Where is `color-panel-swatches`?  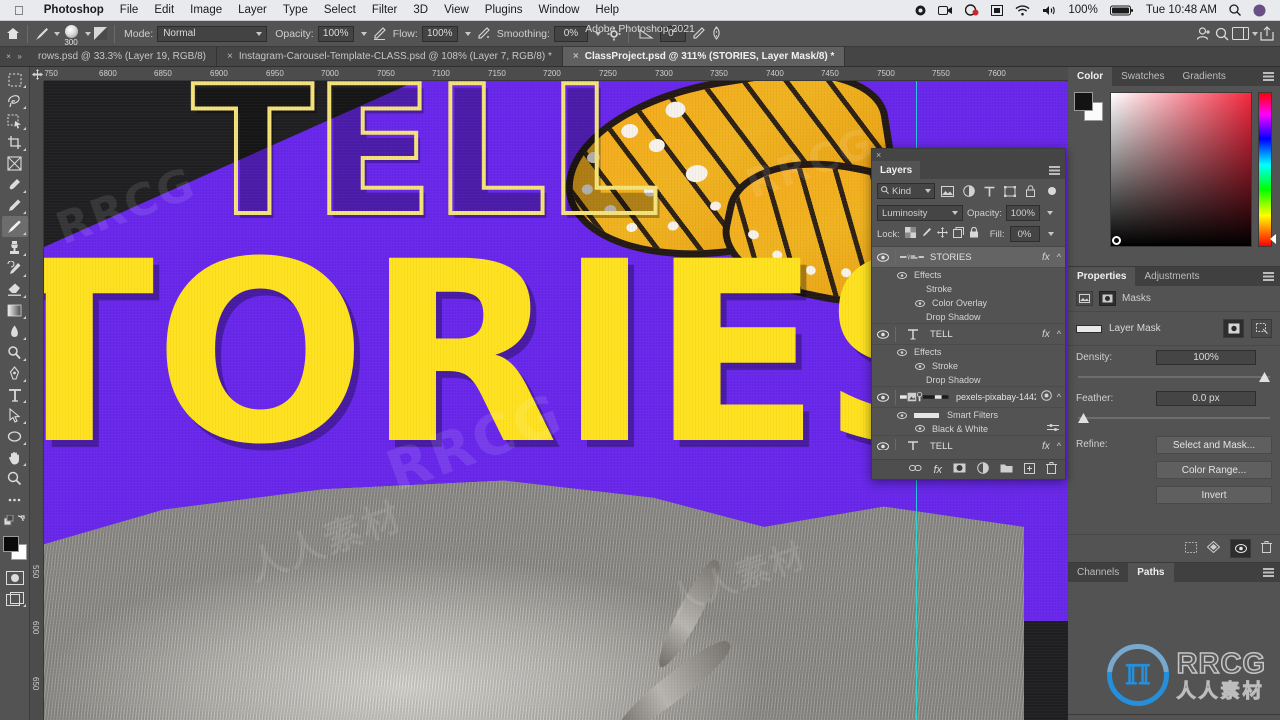 color-panel-swatches is located at coordinates (1089, 107).